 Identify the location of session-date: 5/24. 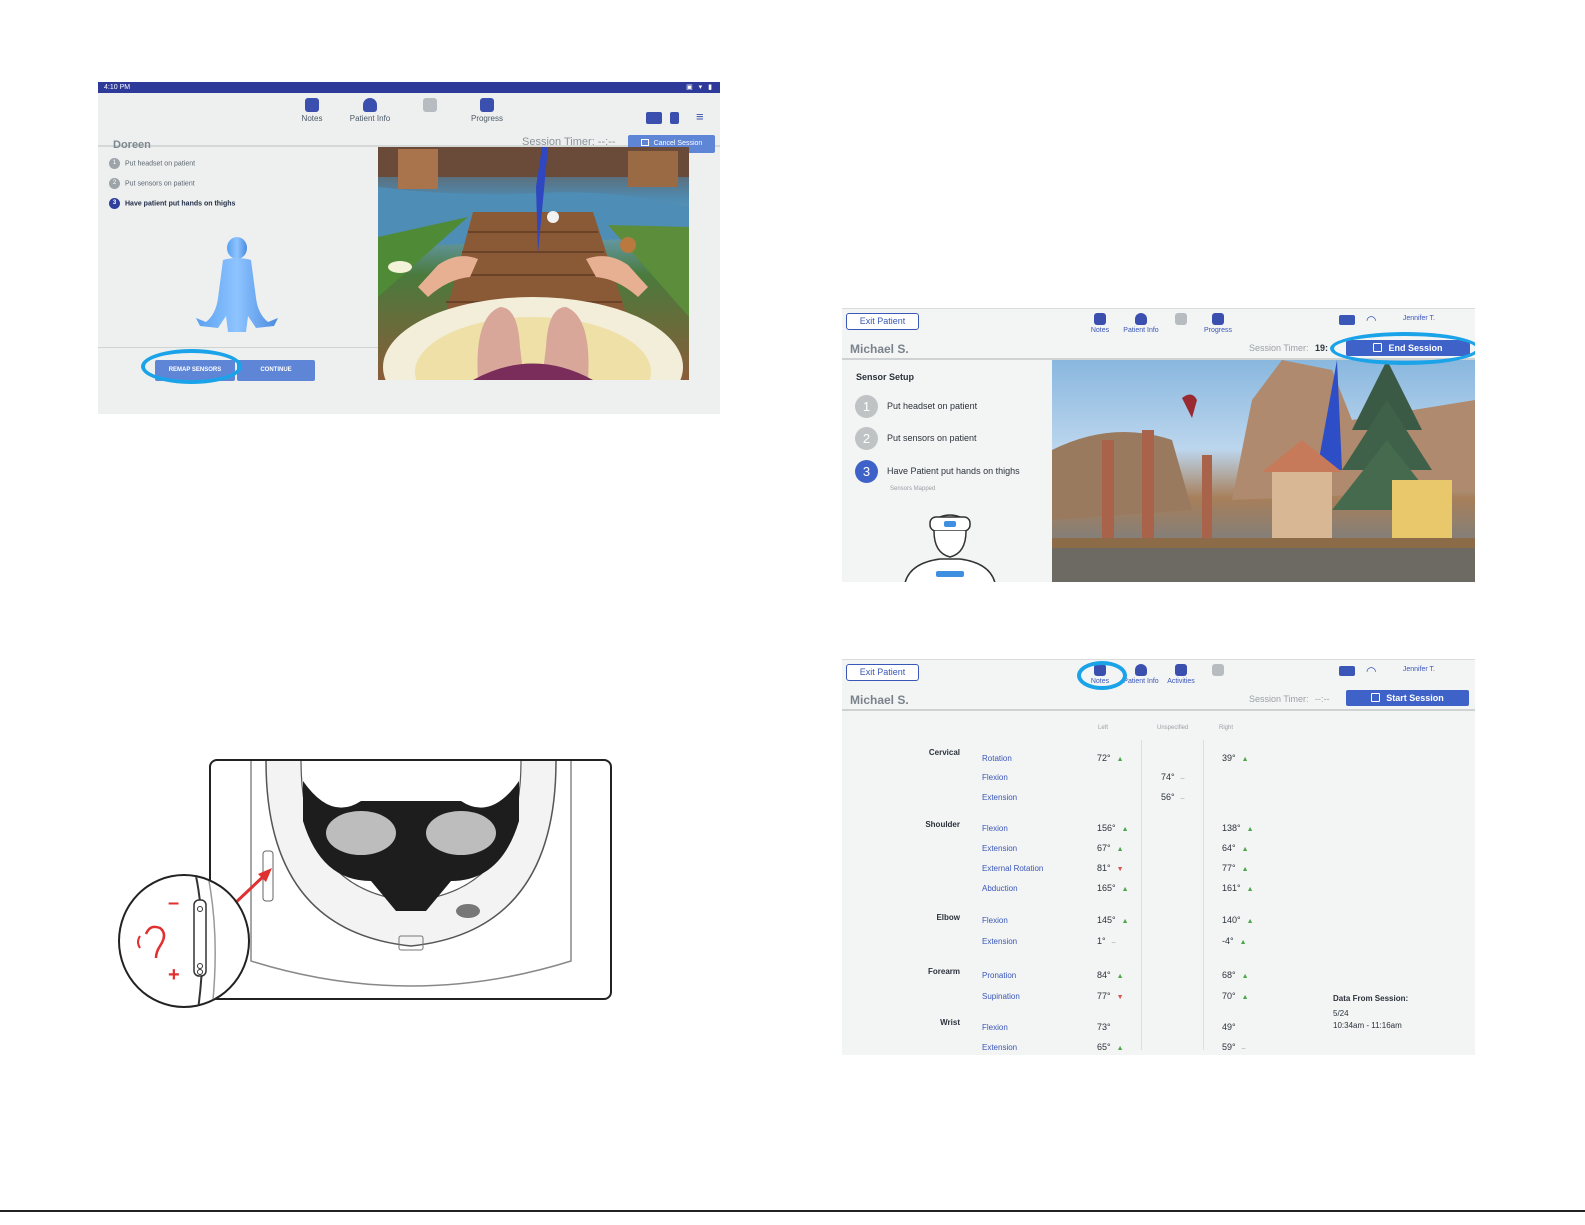
(1341, 1013).